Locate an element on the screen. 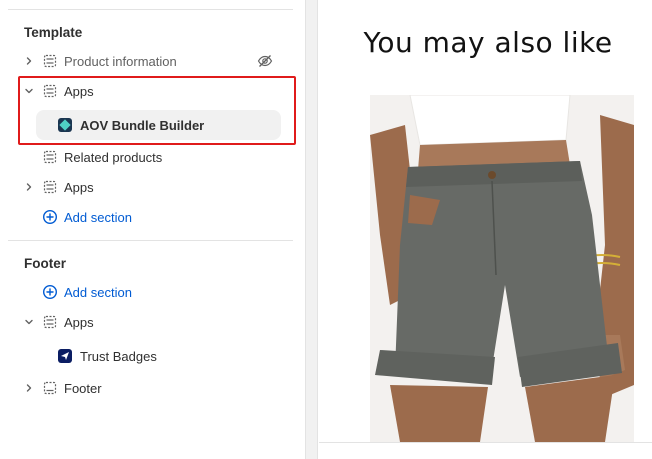 The width and height of the screenshot is (652, 459). template-group-title: Template is located at coordinates (53, 32).